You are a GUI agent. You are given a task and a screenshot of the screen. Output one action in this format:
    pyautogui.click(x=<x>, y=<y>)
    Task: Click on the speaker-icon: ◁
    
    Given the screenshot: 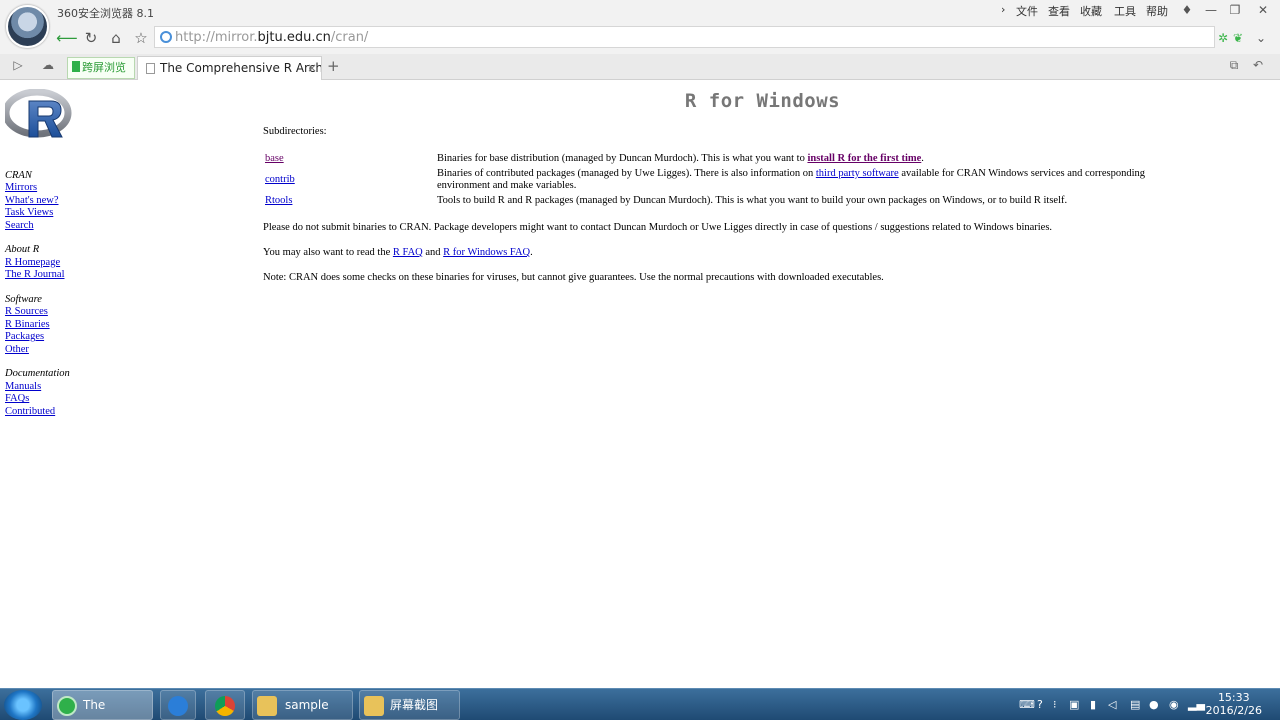 What is the action you would take?
    pyautogui.click(x=1112, y=704)
    